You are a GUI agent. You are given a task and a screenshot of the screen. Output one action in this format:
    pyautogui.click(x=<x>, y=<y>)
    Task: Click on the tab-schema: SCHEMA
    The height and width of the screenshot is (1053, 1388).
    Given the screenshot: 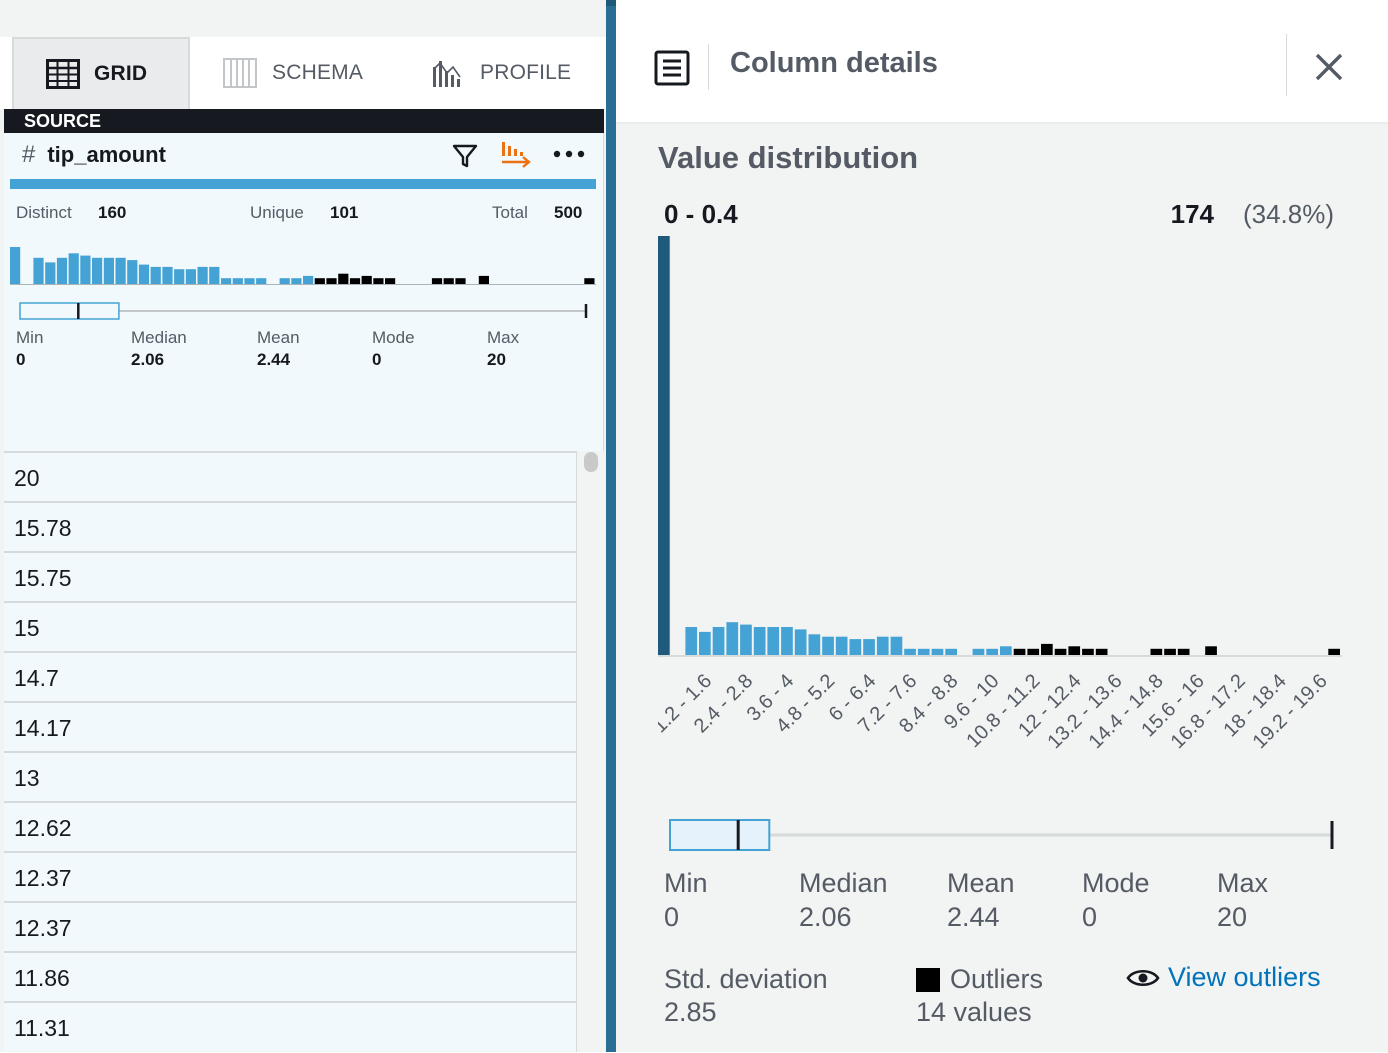 What is the action you would take?
    pyautogui.click(x=292, y=73)
    